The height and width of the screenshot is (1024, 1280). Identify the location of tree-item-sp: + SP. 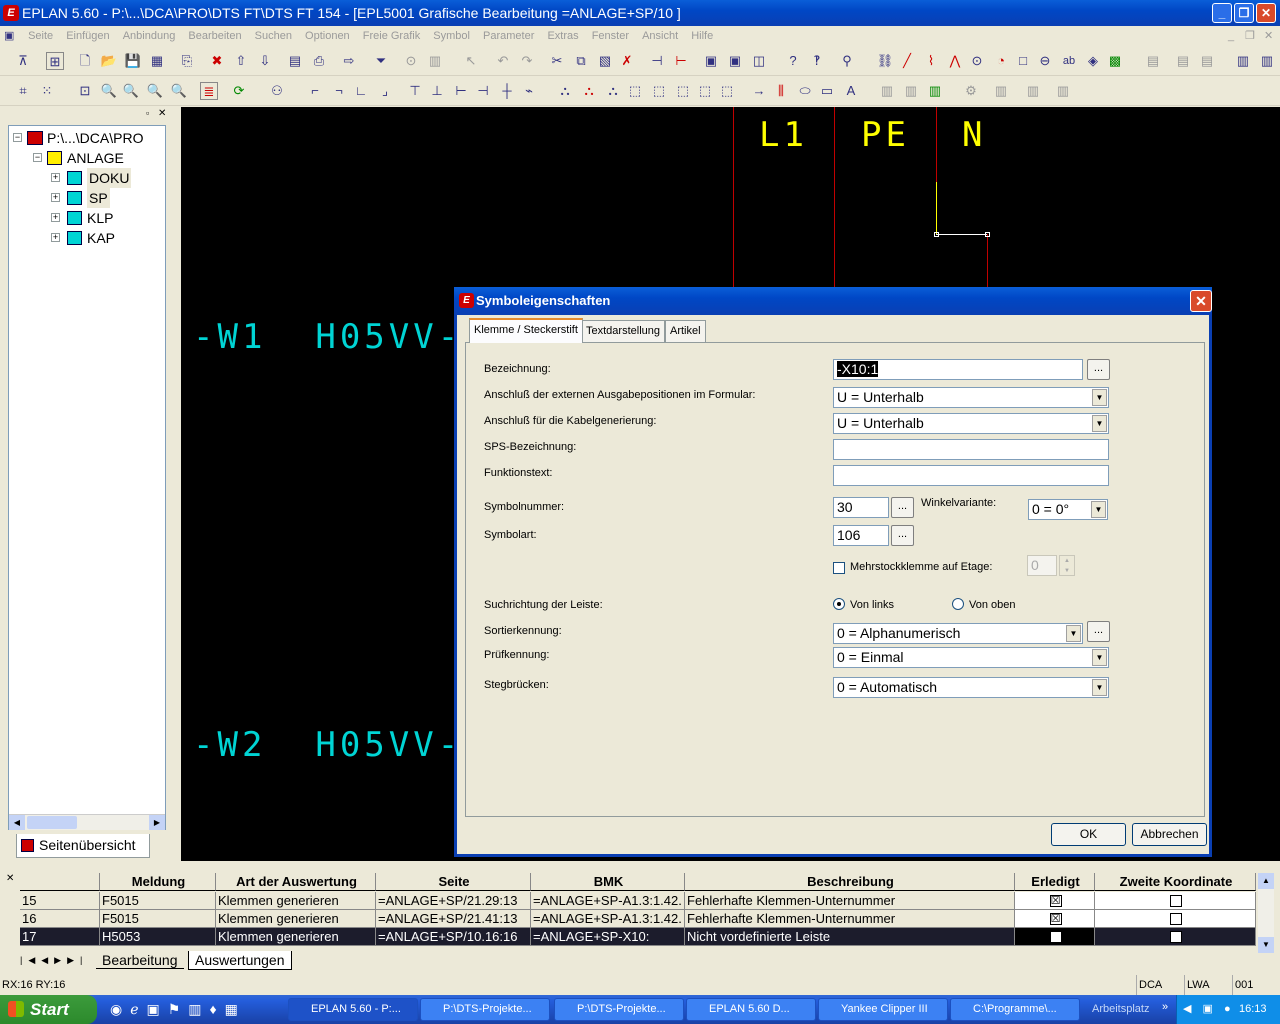
(87, 198).